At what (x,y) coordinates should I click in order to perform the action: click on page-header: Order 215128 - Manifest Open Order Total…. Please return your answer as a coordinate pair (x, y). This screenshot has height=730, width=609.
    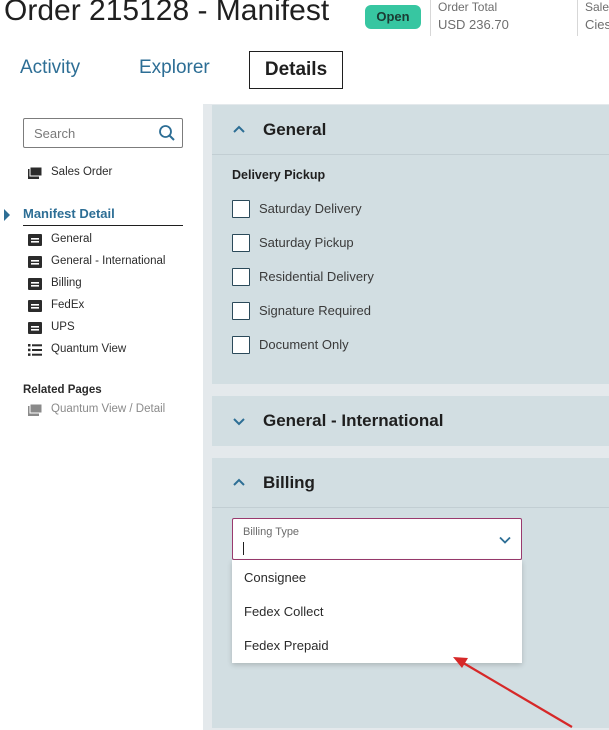
    Looking at the image, I should click on (304, 20).